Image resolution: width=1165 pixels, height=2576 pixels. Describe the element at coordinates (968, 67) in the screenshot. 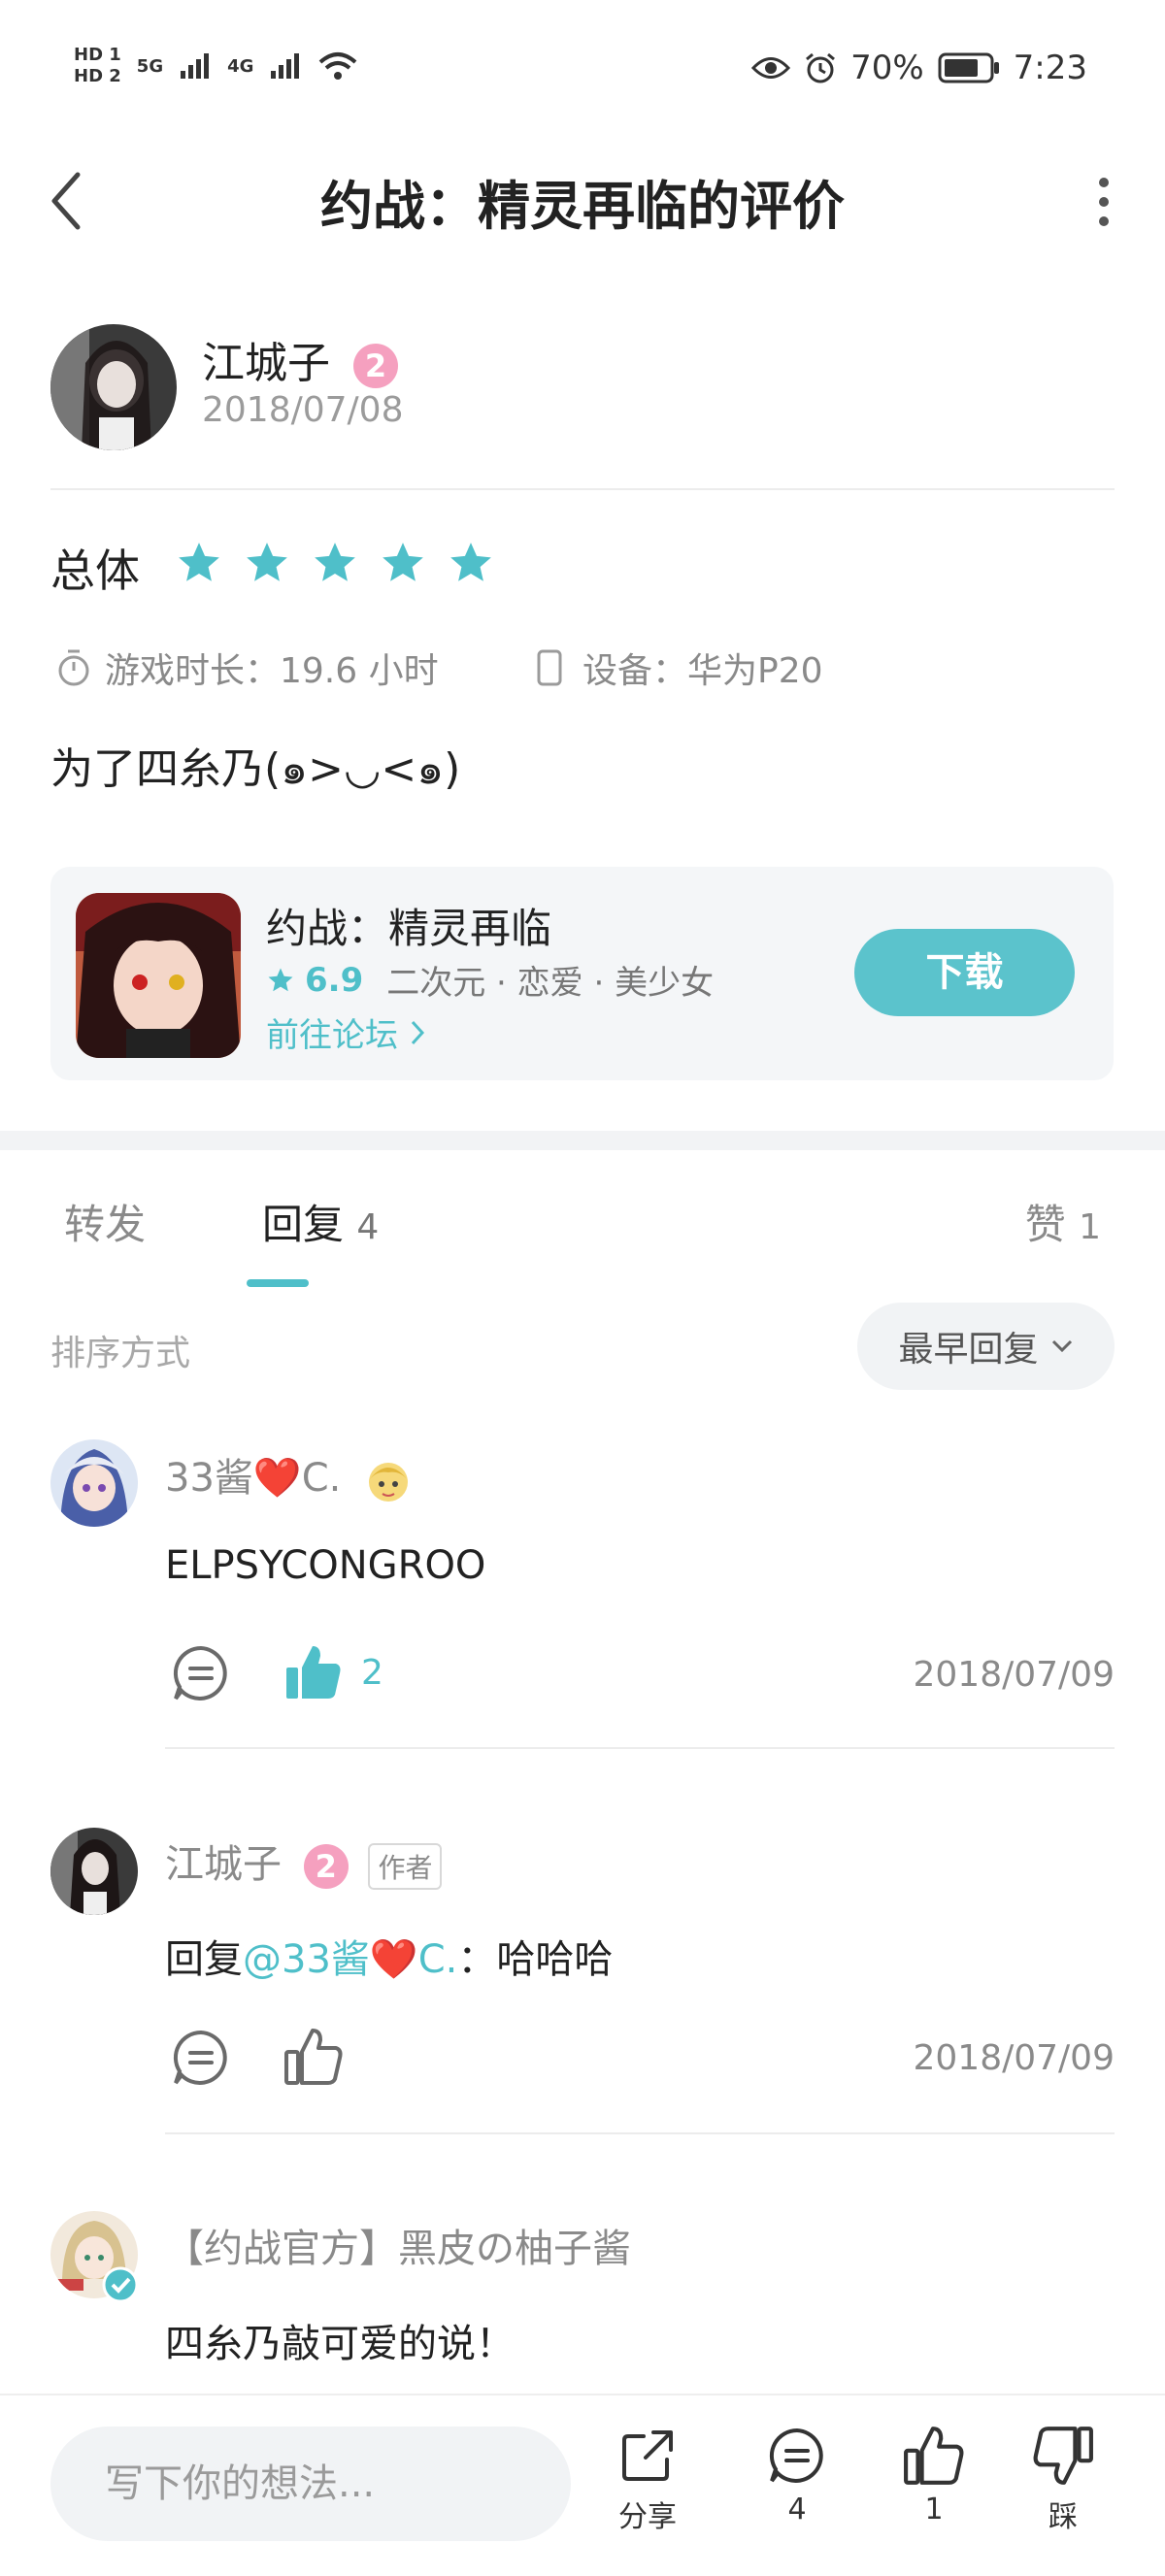

I see `battery-icon` at that location.